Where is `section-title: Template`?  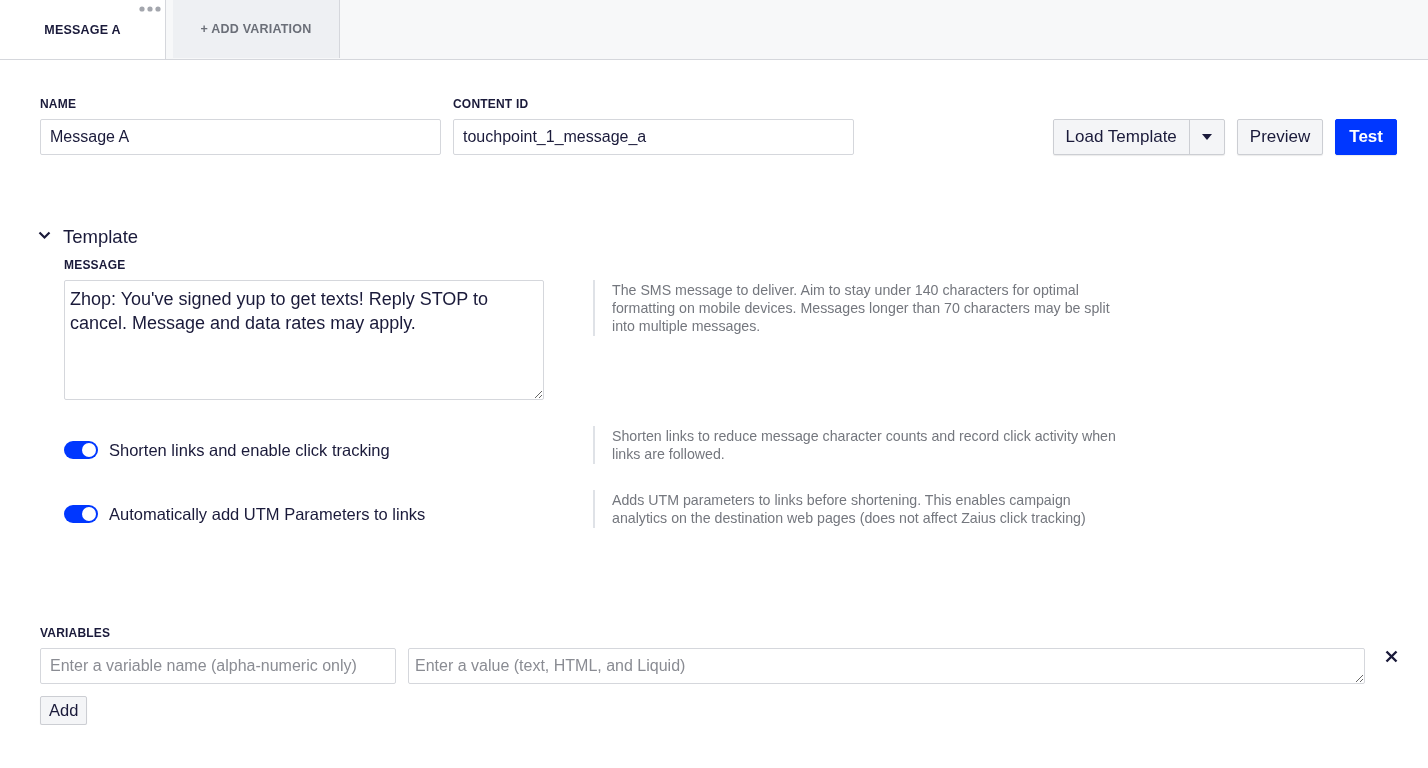
section-title: Template is located at coordinates (101, 237).